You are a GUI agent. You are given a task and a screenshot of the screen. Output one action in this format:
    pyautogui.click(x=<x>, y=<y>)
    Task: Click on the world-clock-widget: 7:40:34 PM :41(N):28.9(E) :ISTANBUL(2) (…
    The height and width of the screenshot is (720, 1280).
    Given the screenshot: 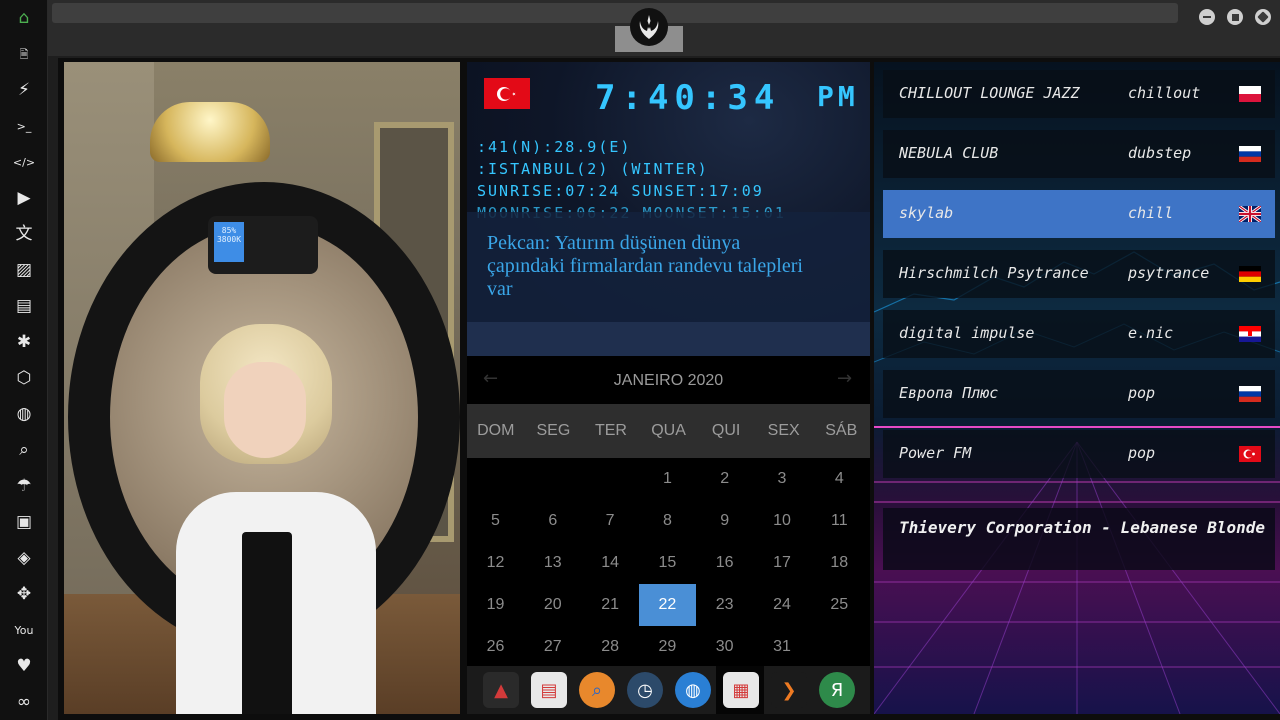 What is the action you would take?
    pyautogui.click(x=668, y=209)
    